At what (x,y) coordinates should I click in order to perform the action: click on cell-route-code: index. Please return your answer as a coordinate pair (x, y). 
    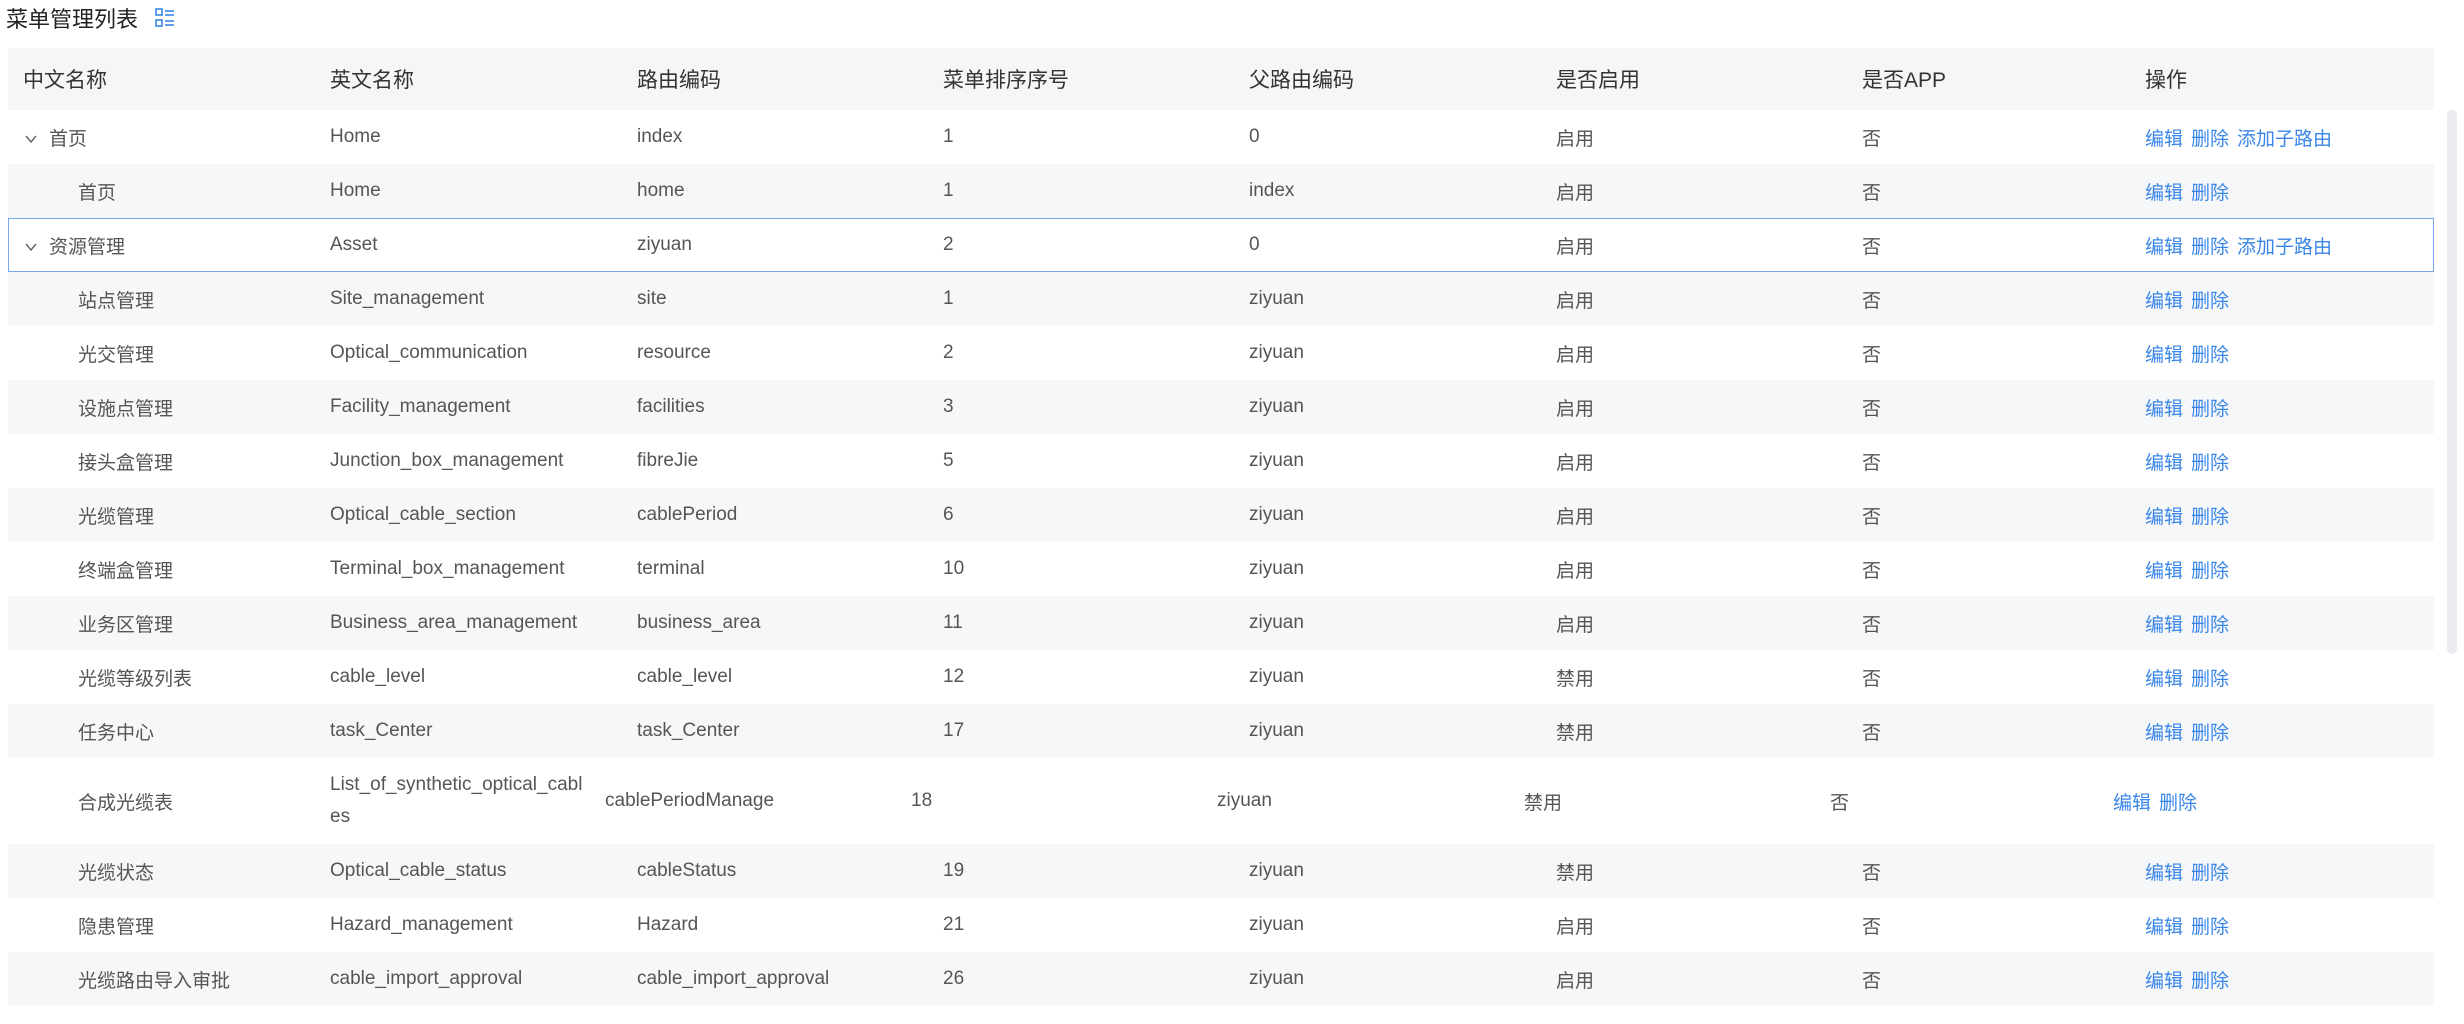
    Looking at the image, I should click on (660, 136).